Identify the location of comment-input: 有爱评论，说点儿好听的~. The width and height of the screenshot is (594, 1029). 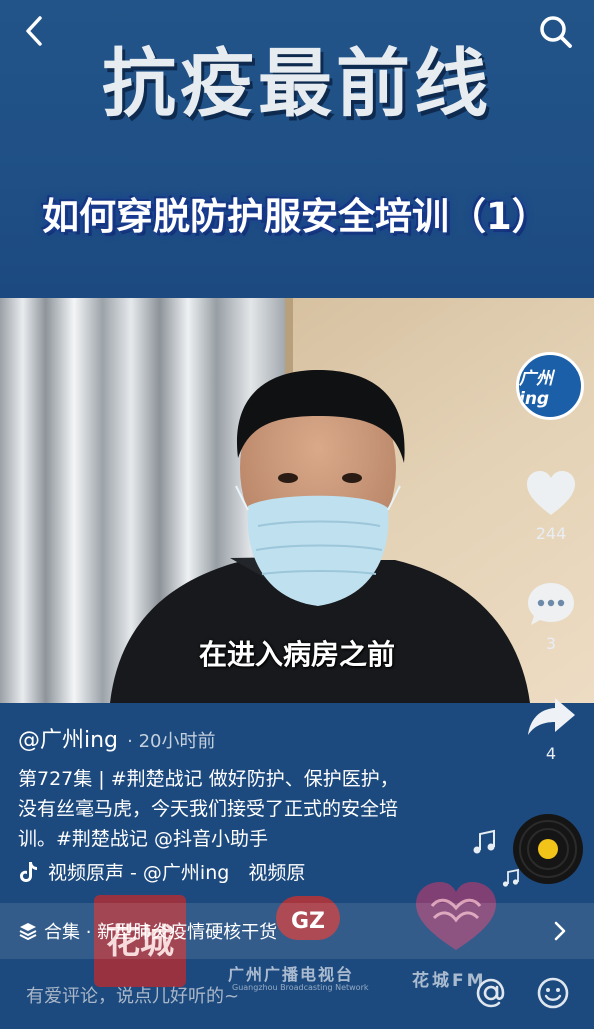
(132, 995).